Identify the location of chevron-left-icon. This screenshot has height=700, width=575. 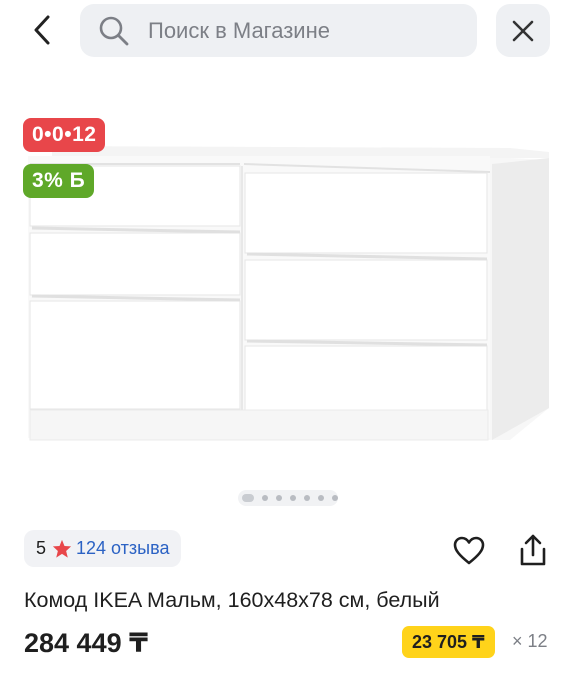
(42, 30).